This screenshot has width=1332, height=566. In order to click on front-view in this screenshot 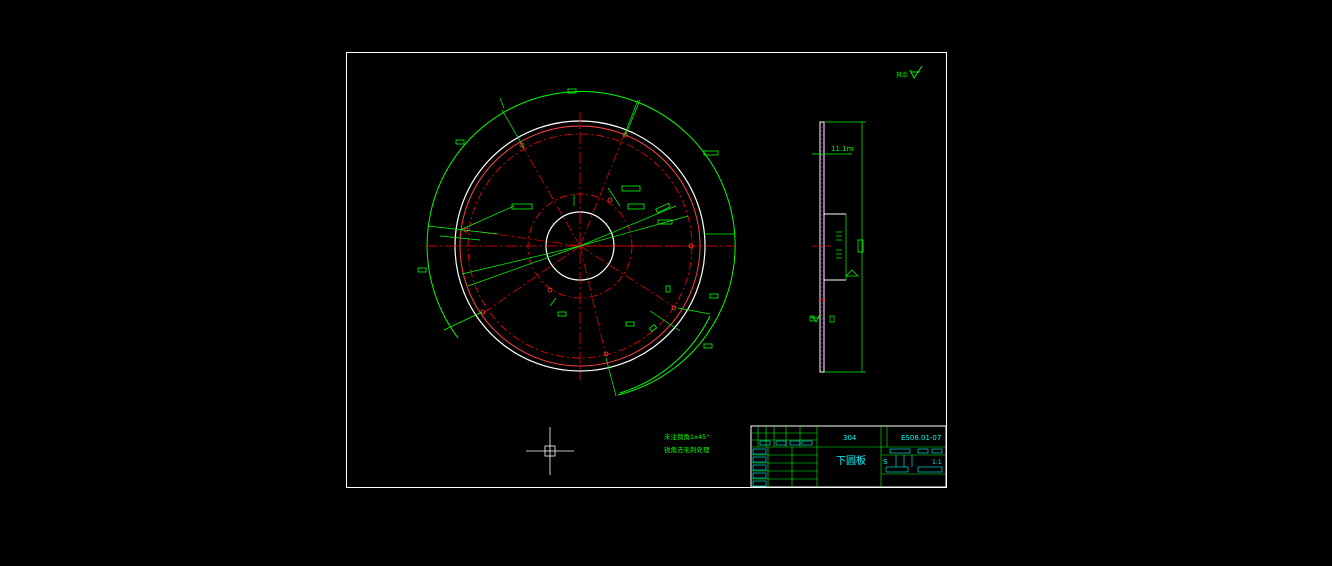, I will do `click(576, 242)`.